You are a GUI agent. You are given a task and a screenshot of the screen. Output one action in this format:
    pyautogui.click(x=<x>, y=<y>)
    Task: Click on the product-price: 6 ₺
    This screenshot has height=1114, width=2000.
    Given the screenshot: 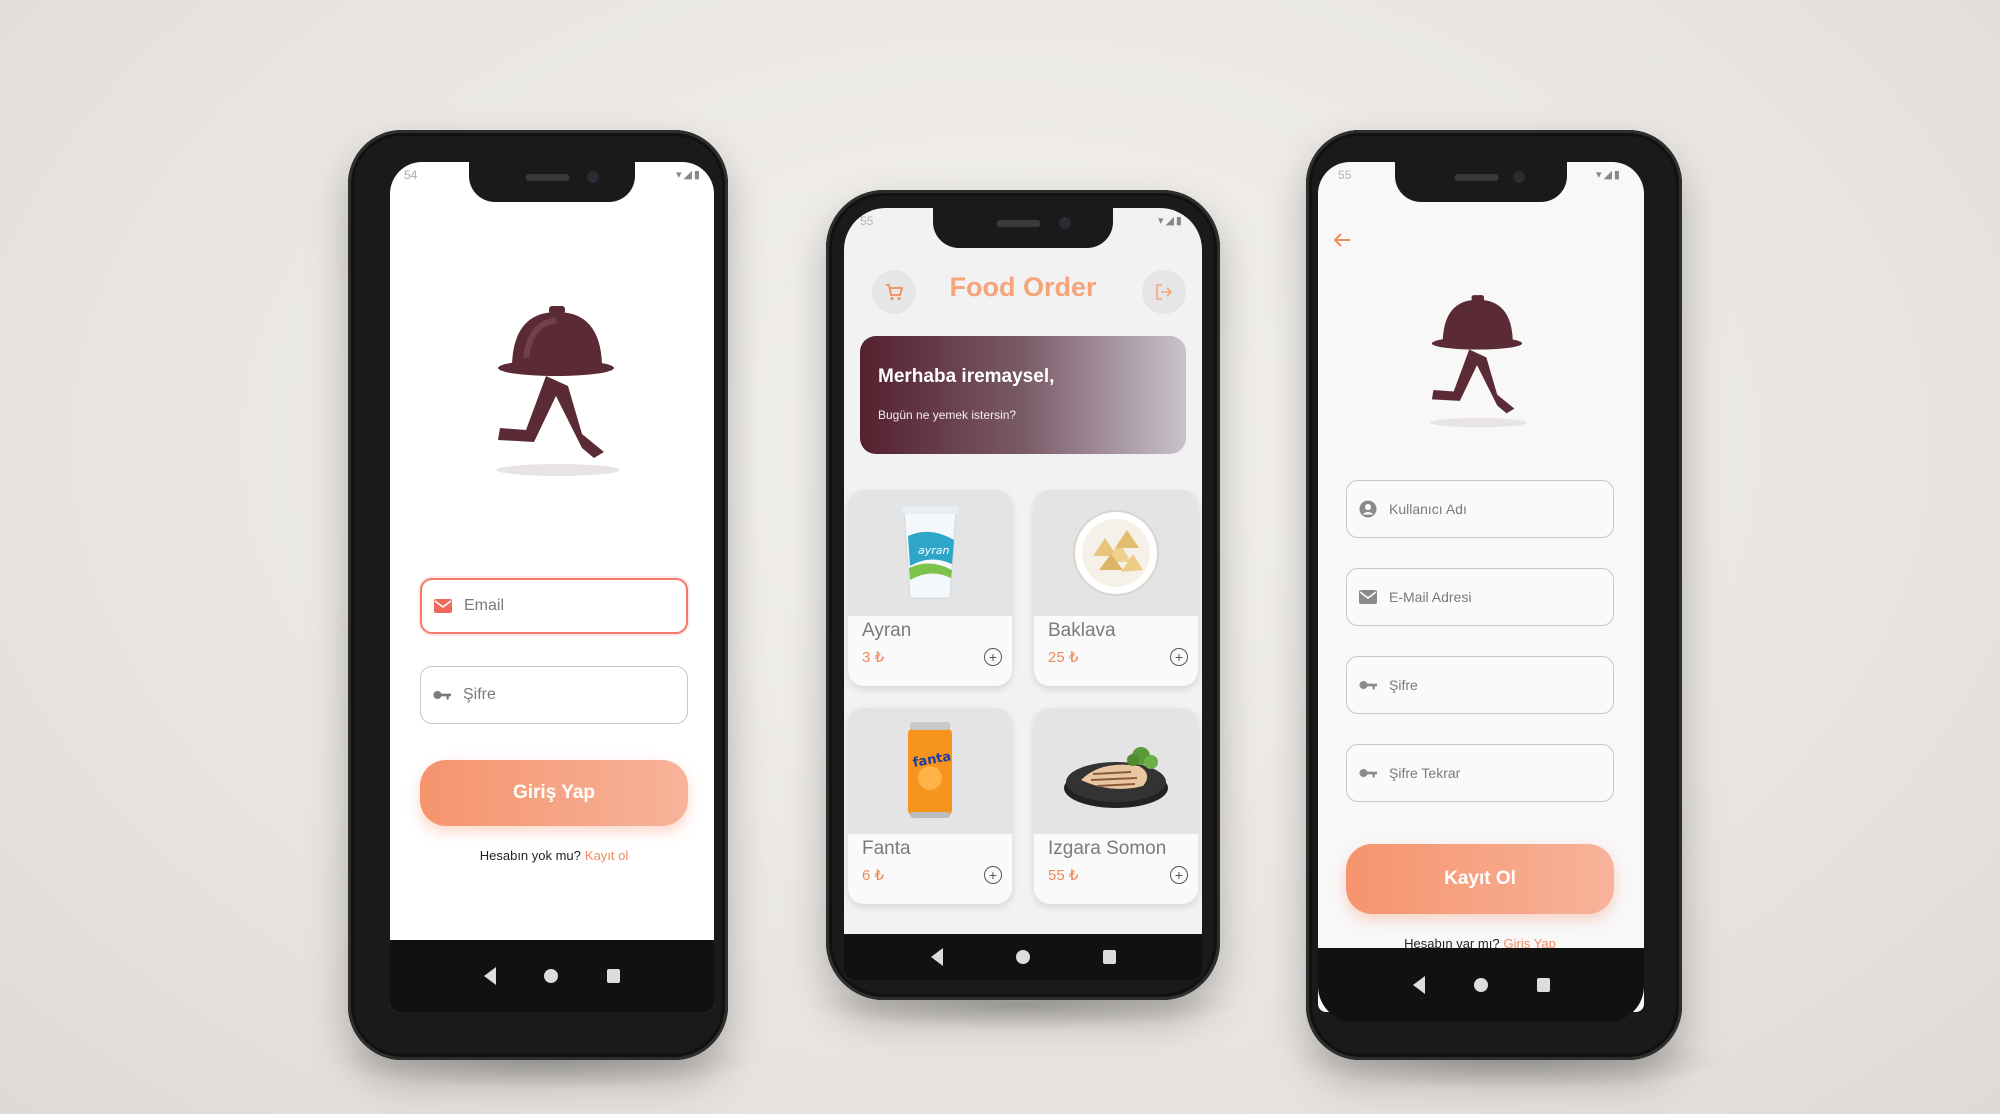 What is the action you would take?
    pyautogui.click(x=873, y=875)
    